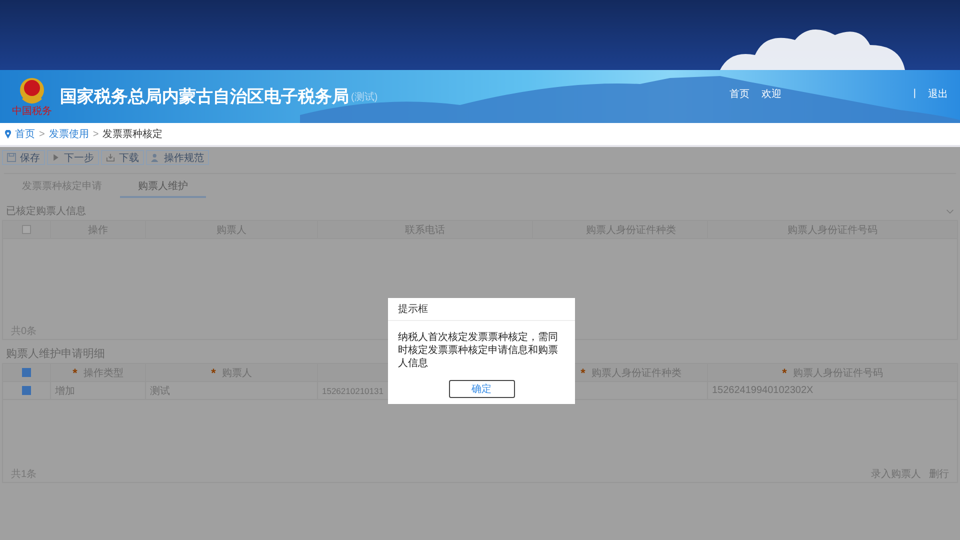  What do you see at coordinates (32, 111) in the screenshot?
I see `logo-caption: 中国税务` at bounding box center [32, 111].